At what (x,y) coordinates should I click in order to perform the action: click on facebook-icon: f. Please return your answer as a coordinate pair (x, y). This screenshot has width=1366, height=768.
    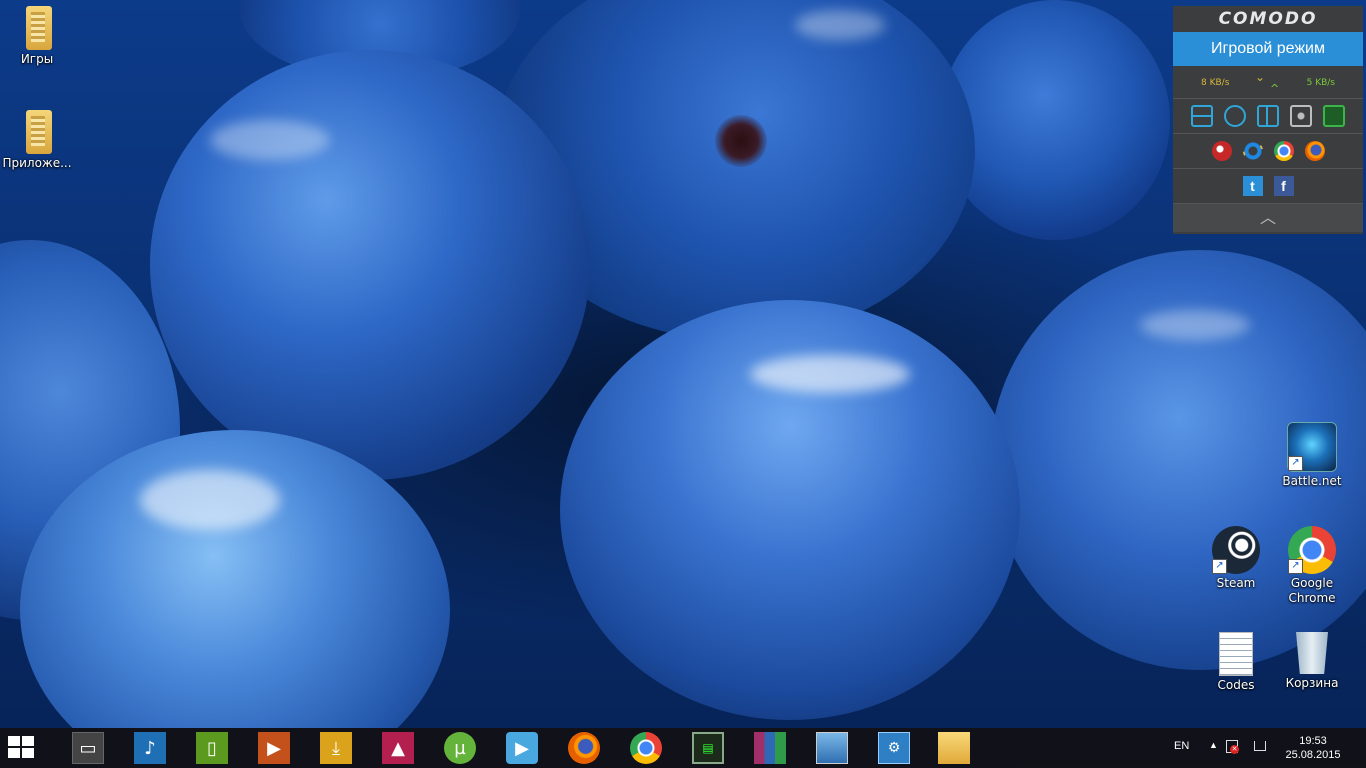
    Looking at the image, I should click on (1283, 186).